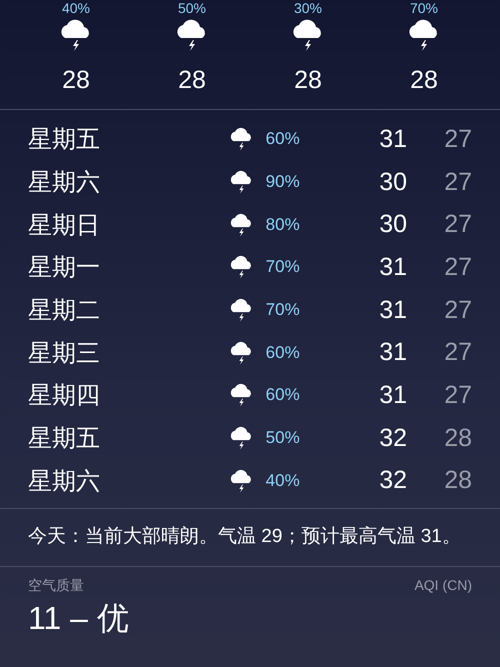 The image size is (500, 667). Describe the element at coordinates (443, 586) in the screenshot. I see `aqi-scale: AQI (CN)` at that location.